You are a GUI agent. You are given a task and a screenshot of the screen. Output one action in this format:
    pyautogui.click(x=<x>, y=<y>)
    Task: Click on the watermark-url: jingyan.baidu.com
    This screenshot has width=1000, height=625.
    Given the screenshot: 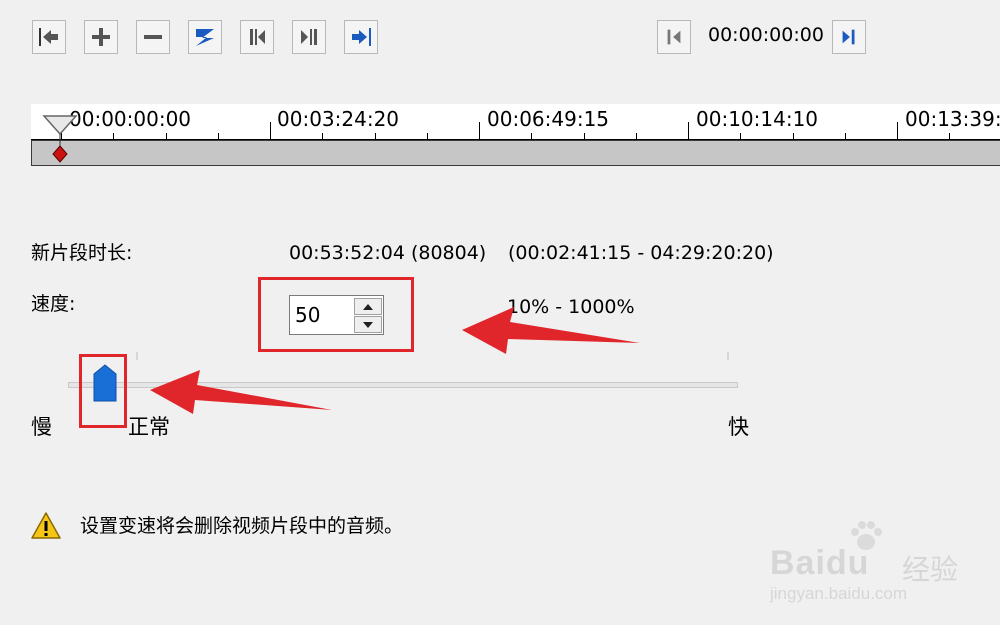 What is the action you would take?
    pyautogui.click(x=839, y=593)
    